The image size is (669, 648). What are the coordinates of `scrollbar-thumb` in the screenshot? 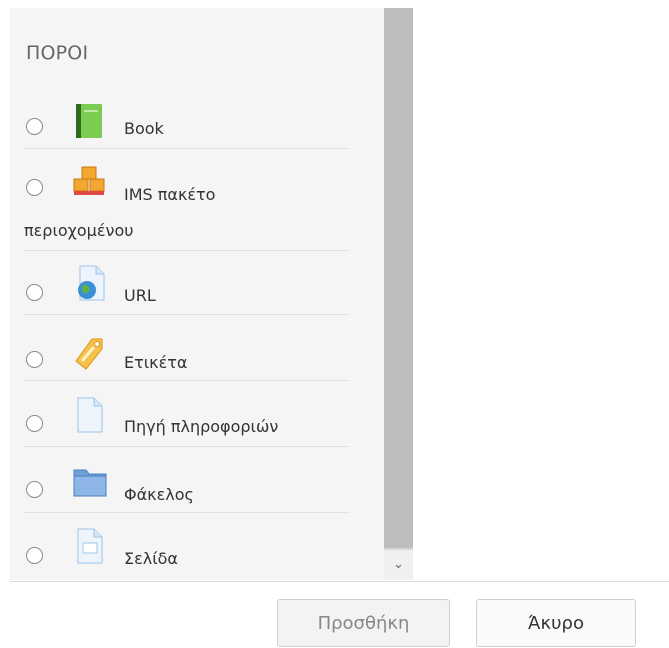 It's located at (398, 278).